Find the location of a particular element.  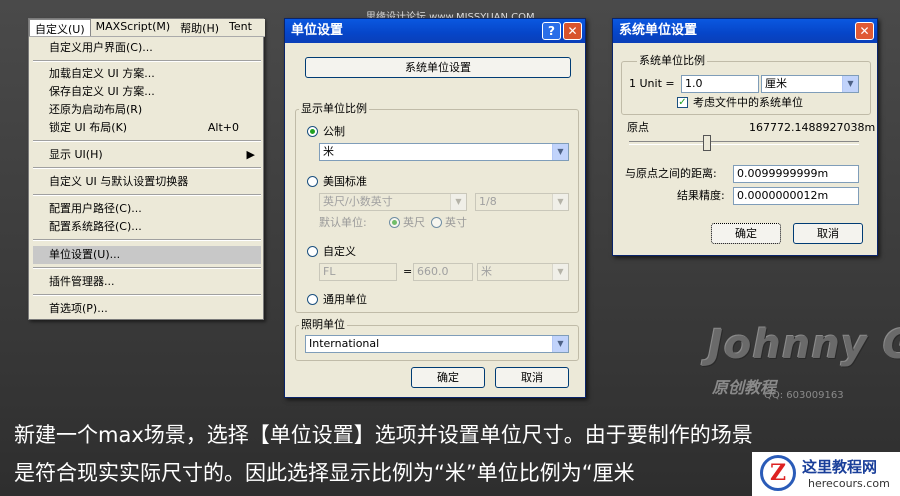

unit-value-field: 1.0 is located at coordinates (720, 84).